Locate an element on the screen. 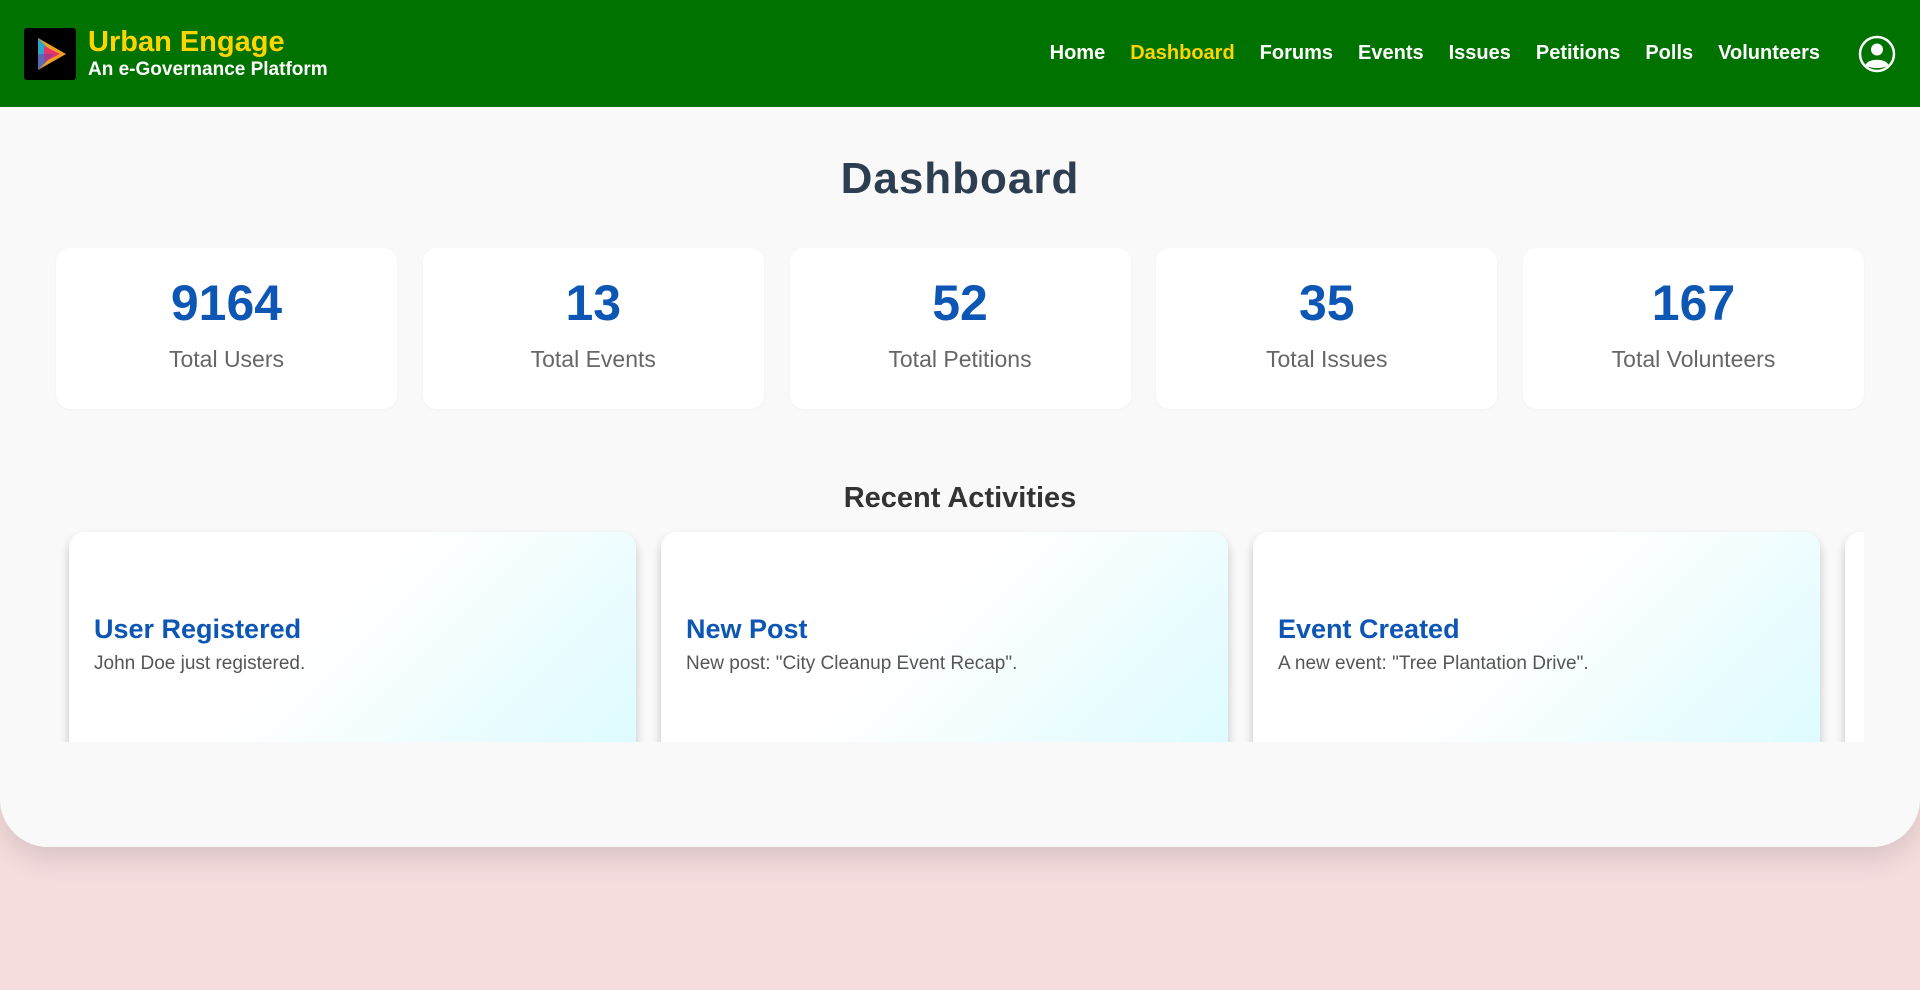 The height and width of the screenshot is (990, 1920). nav-issues: Issues is located at coordinates (1480, 53).